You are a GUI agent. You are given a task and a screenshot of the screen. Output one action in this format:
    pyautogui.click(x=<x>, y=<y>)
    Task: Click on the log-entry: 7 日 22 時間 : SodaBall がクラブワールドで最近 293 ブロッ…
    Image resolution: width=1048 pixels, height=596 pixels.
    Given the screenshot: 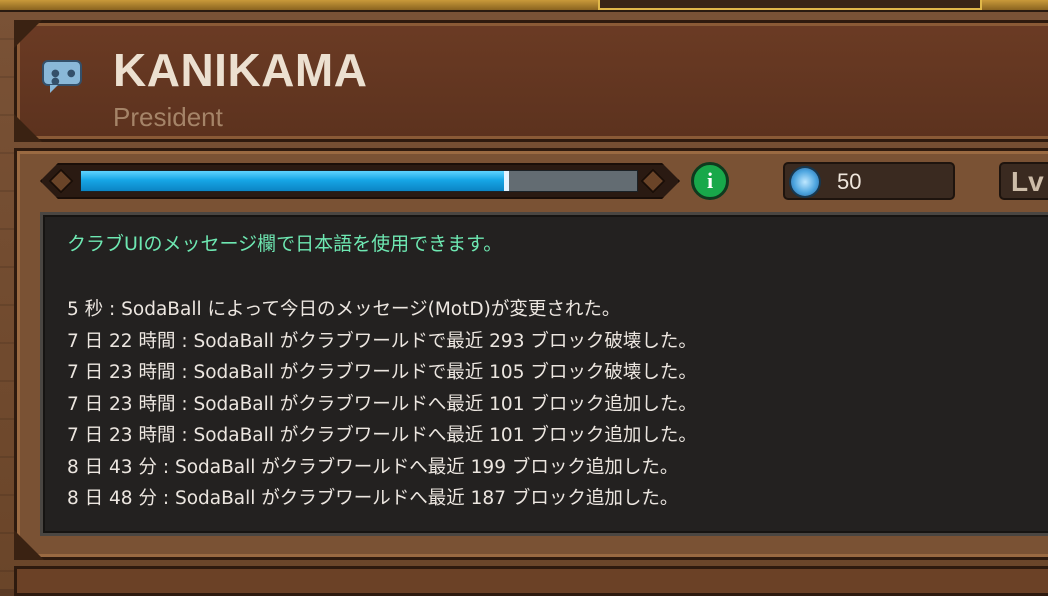 What is the action you would take?
    pyautogui.click(x=382, y=341)
    